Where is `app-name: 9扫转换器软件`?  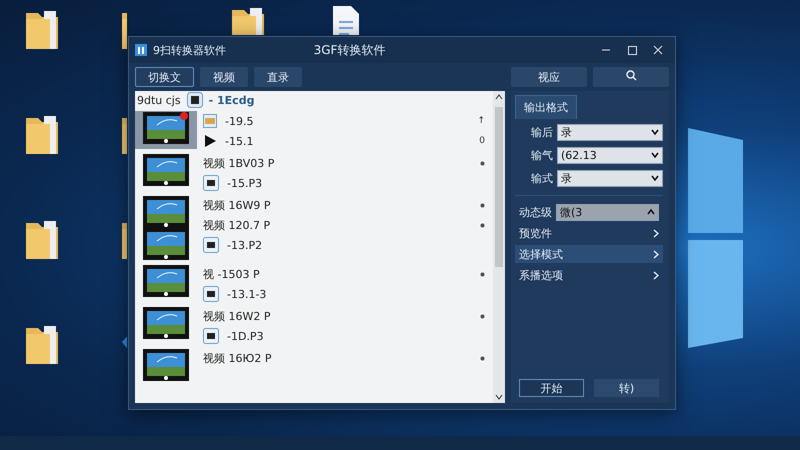
app-name: 9扫转换器软件 is located at coordinates (189, 50).